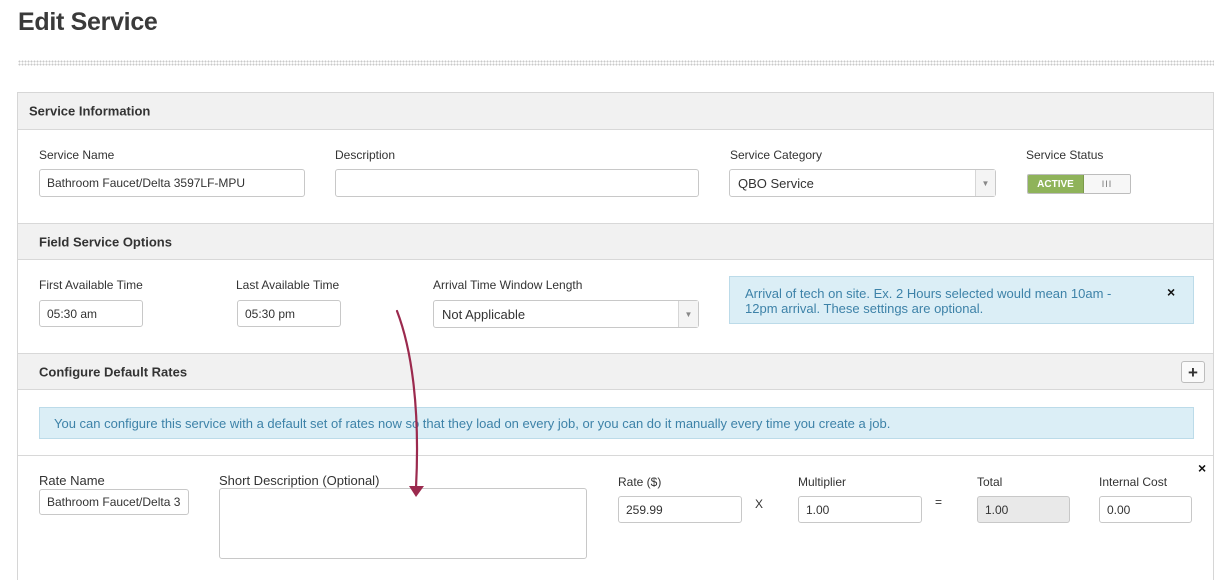 The height and width of the screenshot is (580, 1214). What do you see at coordinates (1171, 292) in the screenshot?
I see `close-icon: ×` at bounding box center [1171, 292].